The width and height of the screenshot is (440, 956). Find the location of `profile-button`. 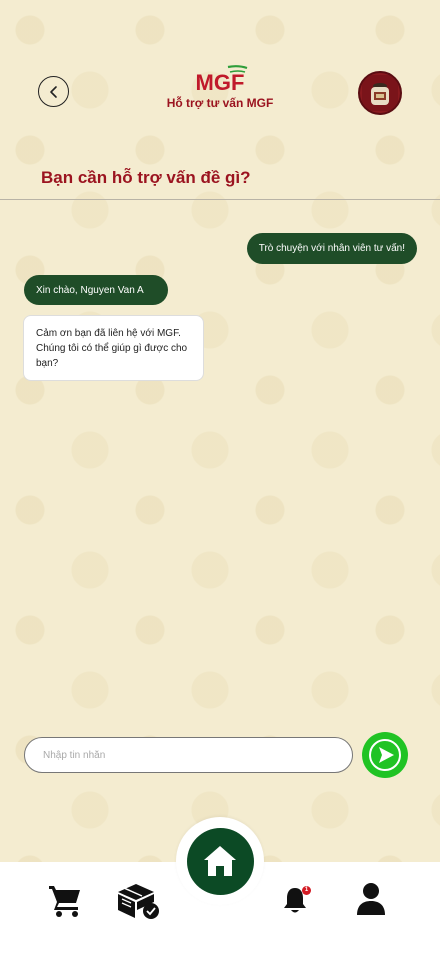

profile-button is located at coordinates (371, 901).